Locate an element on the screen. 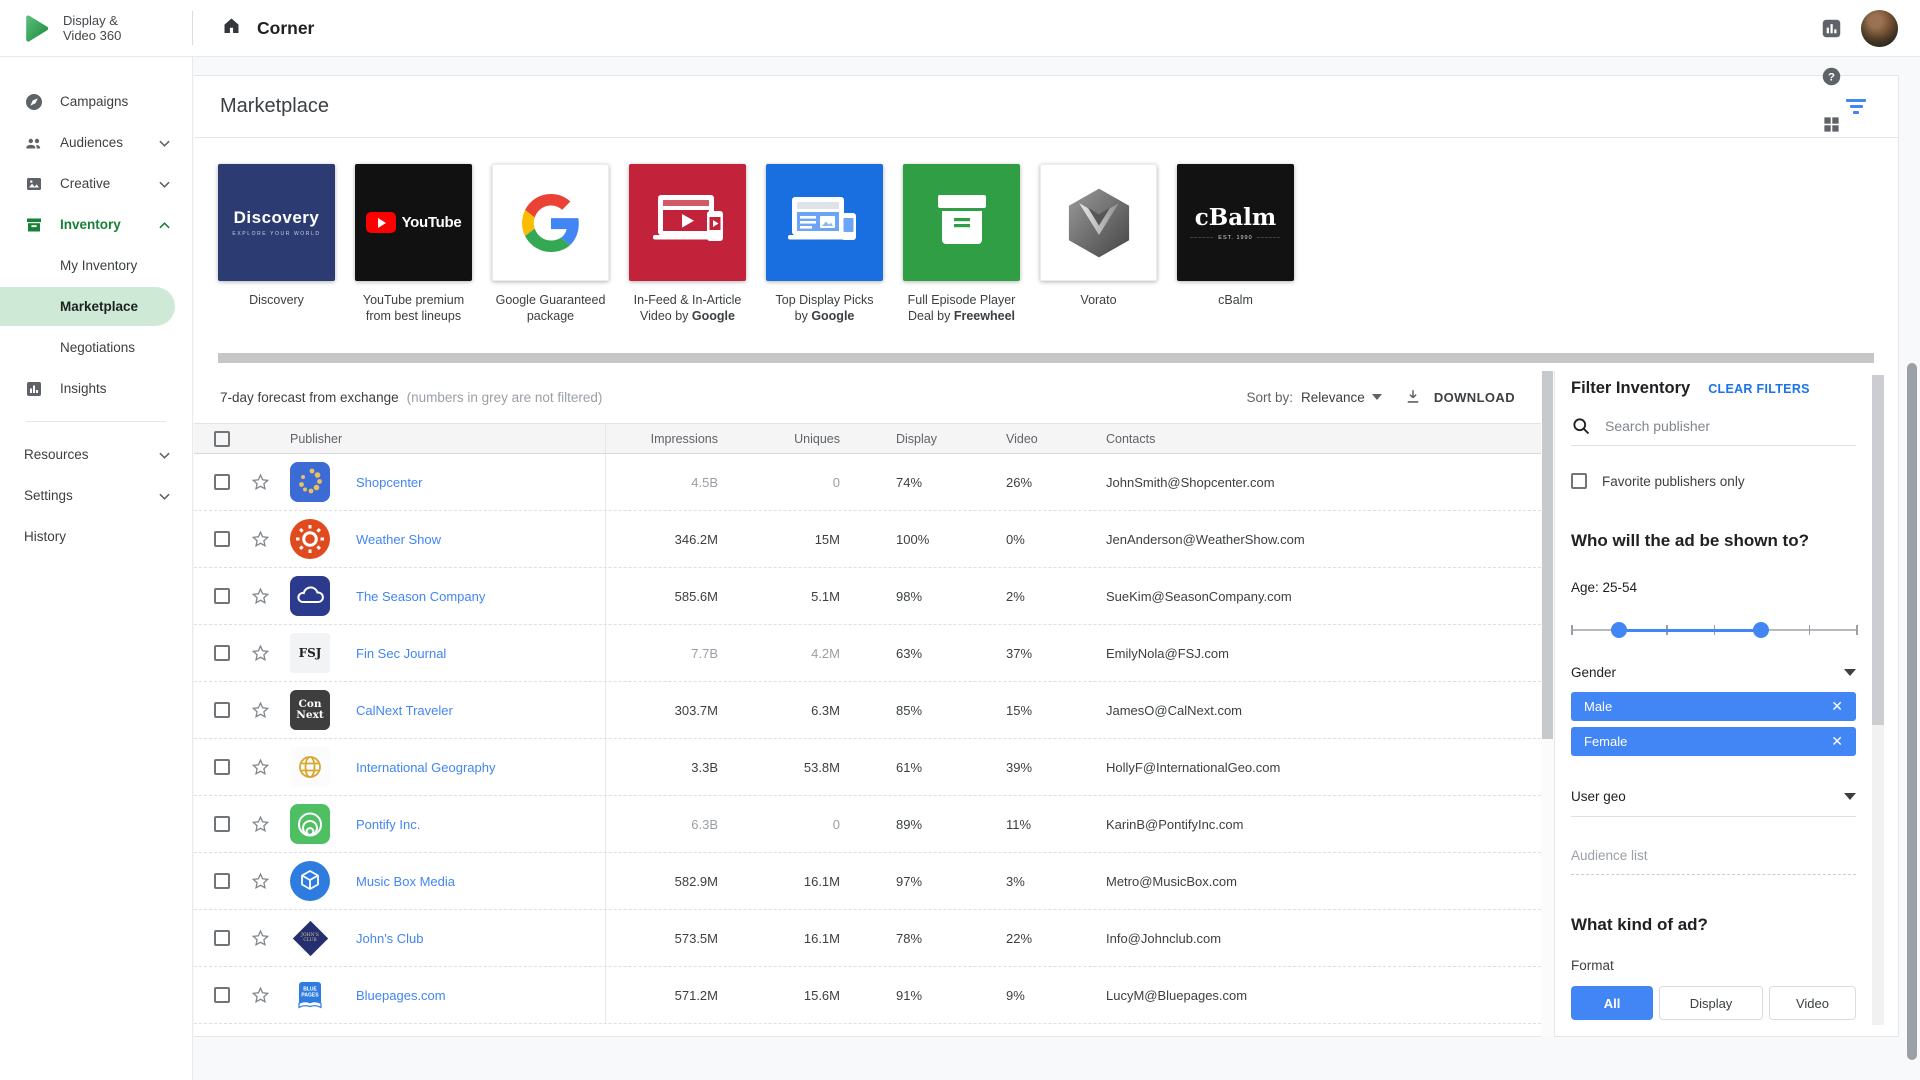  publisher-link: Pontify Inc. is located at coordinates (388, 824).